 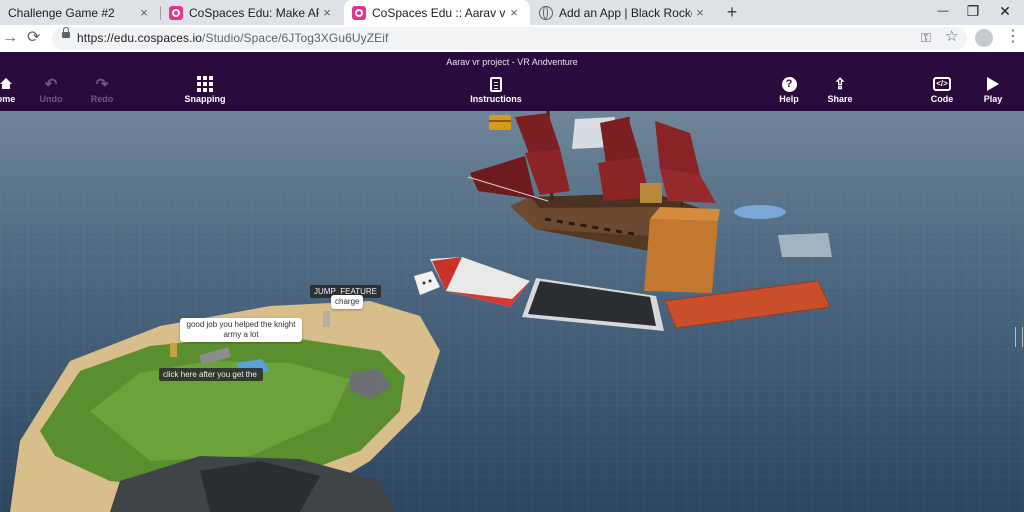 I want to click on blue-disc, so click(x=760, y=212).